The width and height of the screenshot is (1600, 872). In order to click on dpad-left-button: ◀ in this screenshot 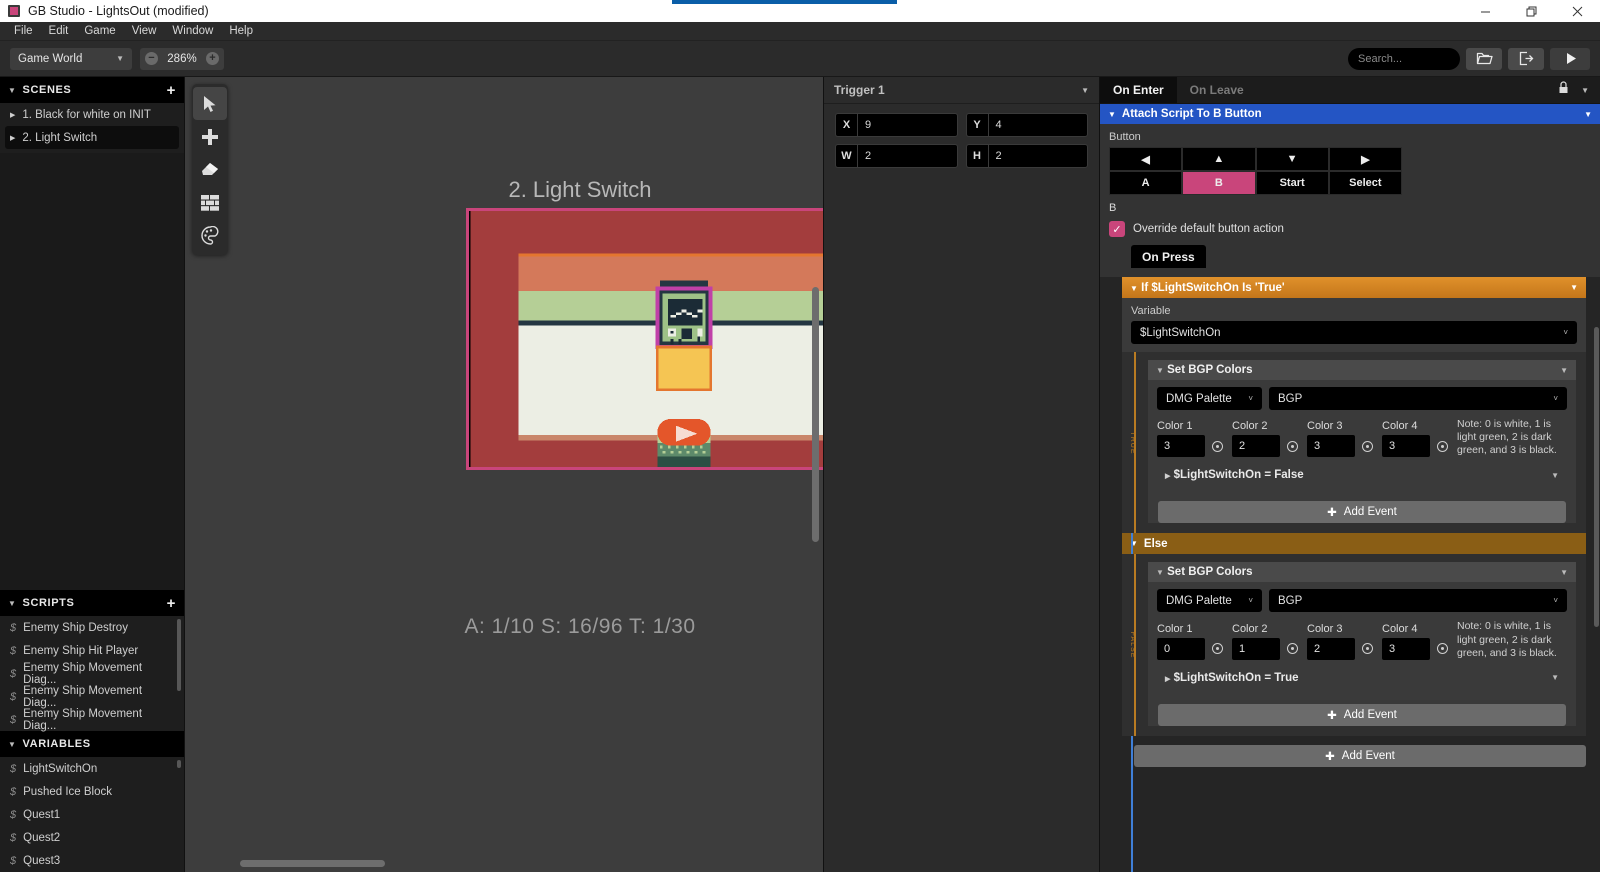, I will do `click(1146, 159)`.